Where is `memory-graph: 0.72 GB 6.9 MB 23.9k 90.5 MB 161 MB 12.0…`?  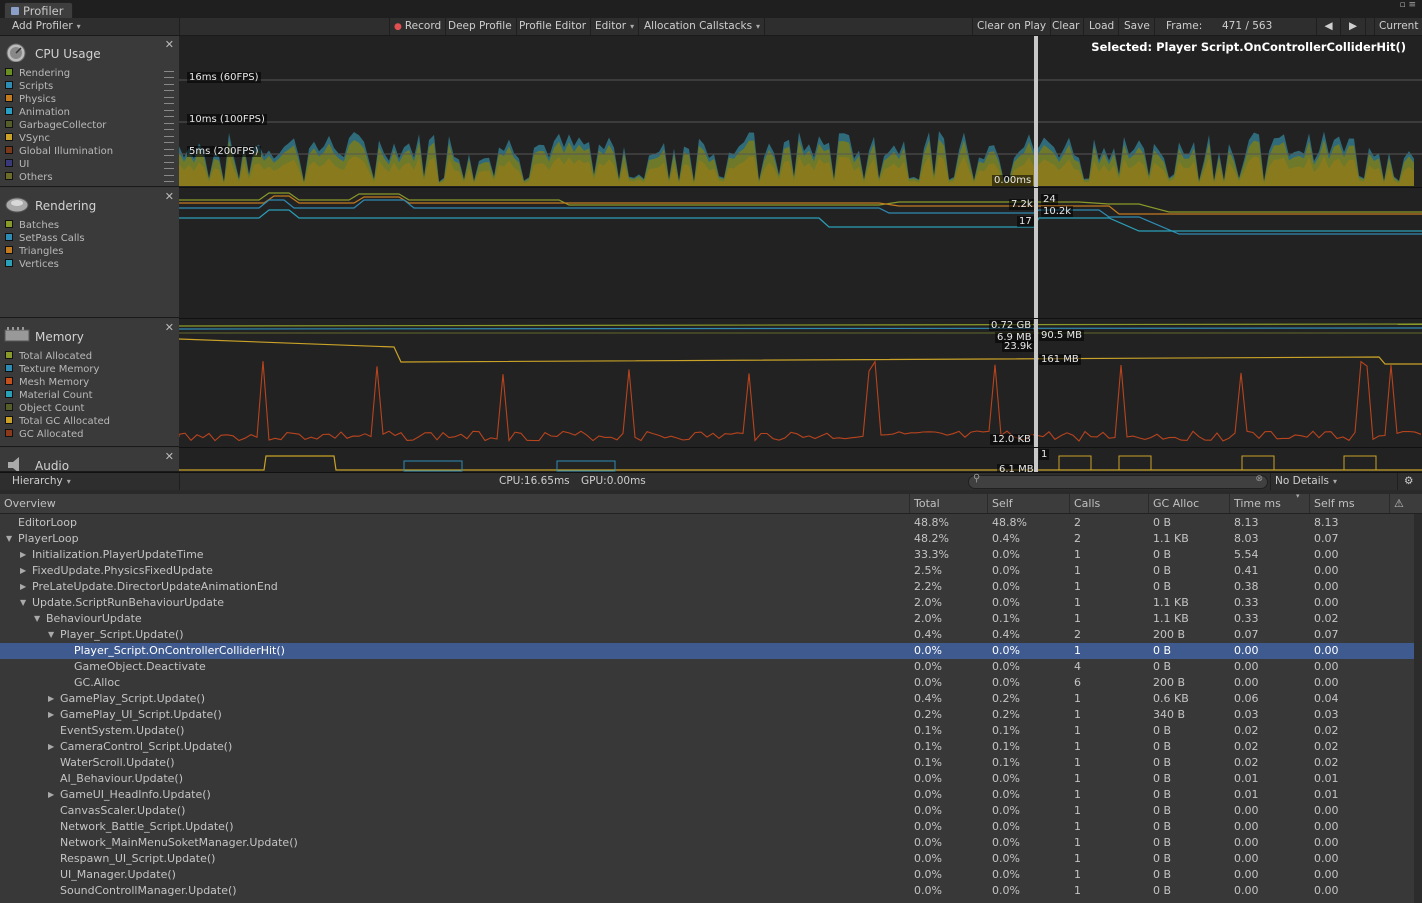 memory-graph: 0.72 GB 6.9 MB 23.9k 90.5 MB 161 MB 12.0… is located at coordinates (800, 383).